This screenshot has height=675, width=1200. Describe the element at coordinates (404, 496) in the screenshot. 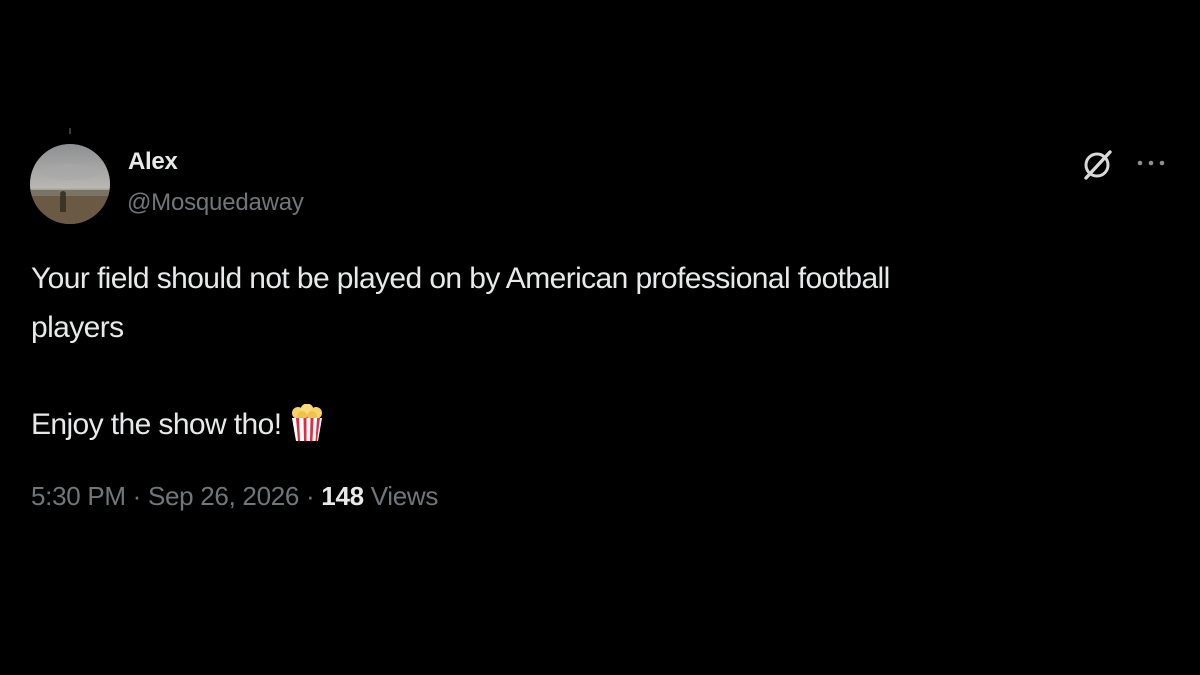

I see `views-label: Views` at that location.